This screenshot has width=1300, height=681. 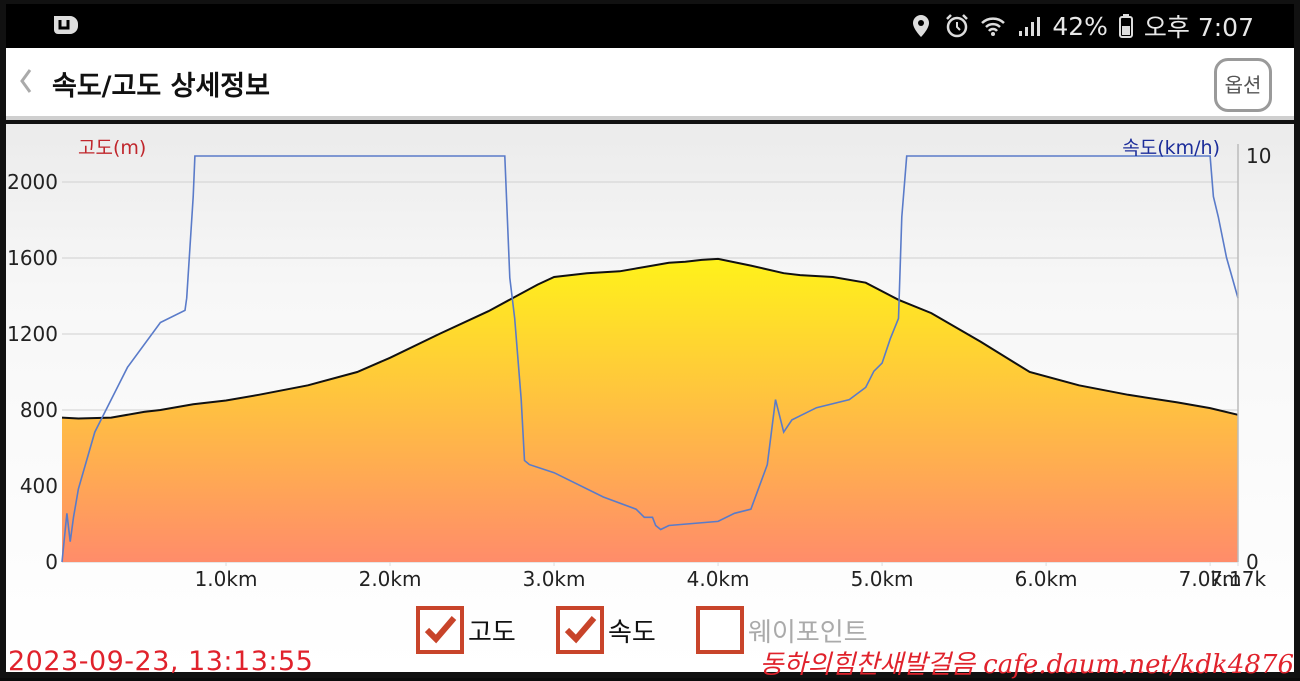 I want to click on x-tick-label: 6.0km, so click(x=1046, y=579).